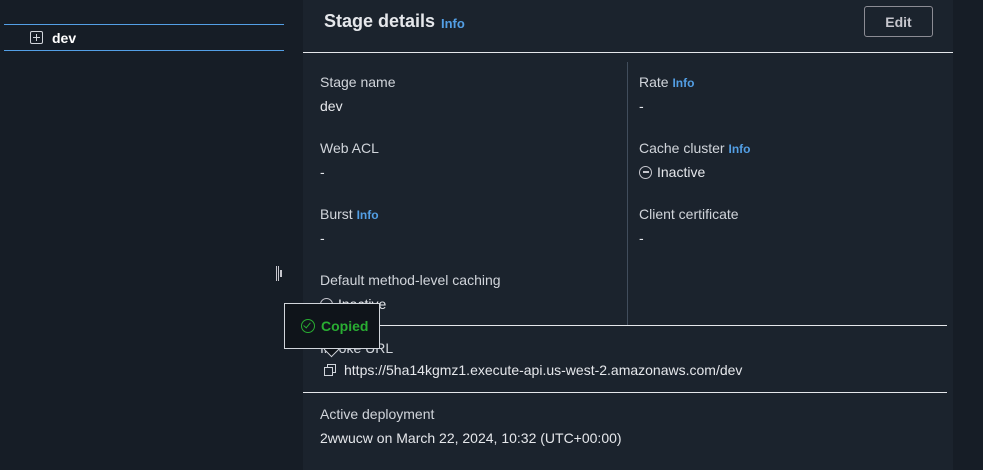 Image resolution: width=983 pixels, height=470 pixels. What do you see at coordinates (689, 214) in the screenshot?
I see `client-certificate-label: Client certificate` at bounding box center [689, 214].